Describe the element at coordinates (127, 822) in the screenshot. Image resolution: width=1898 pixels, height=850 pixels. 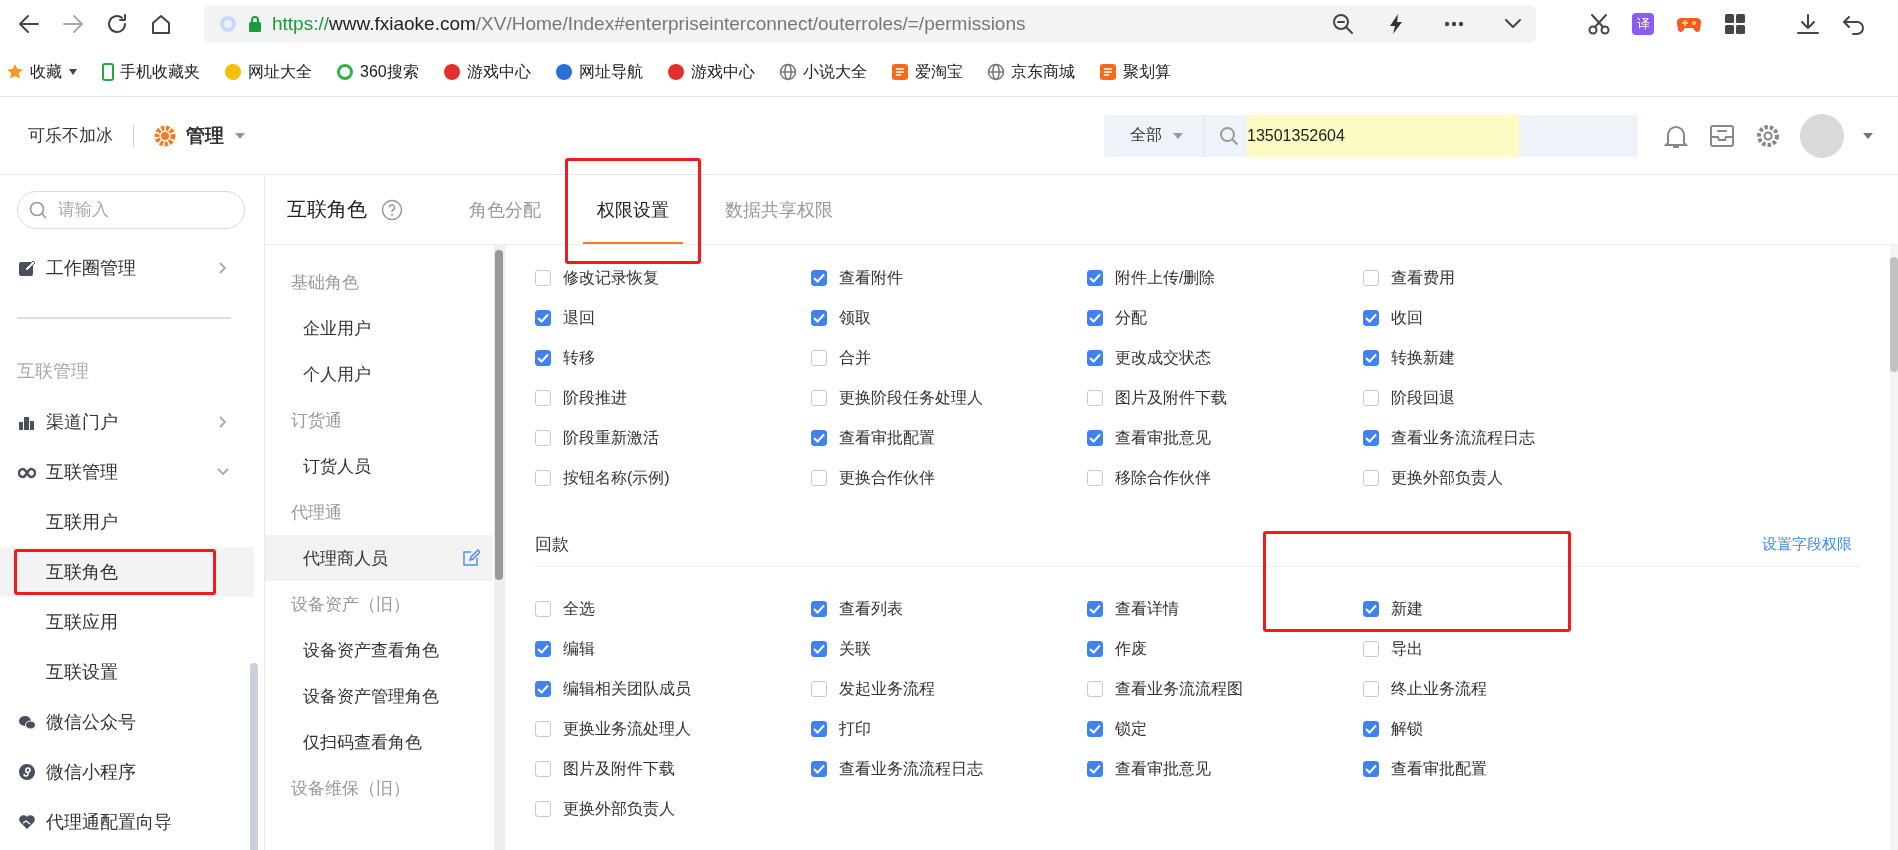
I see `nav-item: 代理通配置向导` at that location.